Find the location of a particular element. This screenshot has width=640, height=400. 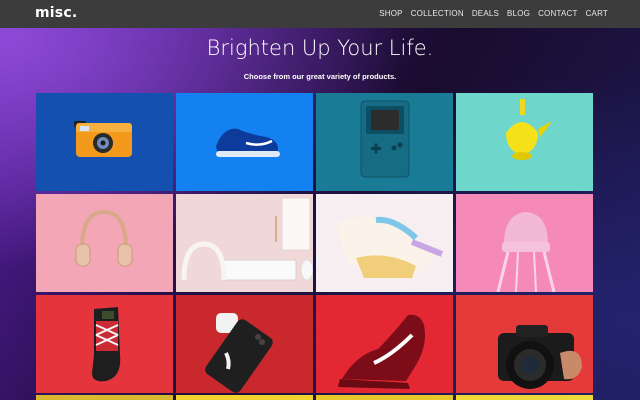

nav-item-collection: COLLECTION is located at coordinates (437, 13).